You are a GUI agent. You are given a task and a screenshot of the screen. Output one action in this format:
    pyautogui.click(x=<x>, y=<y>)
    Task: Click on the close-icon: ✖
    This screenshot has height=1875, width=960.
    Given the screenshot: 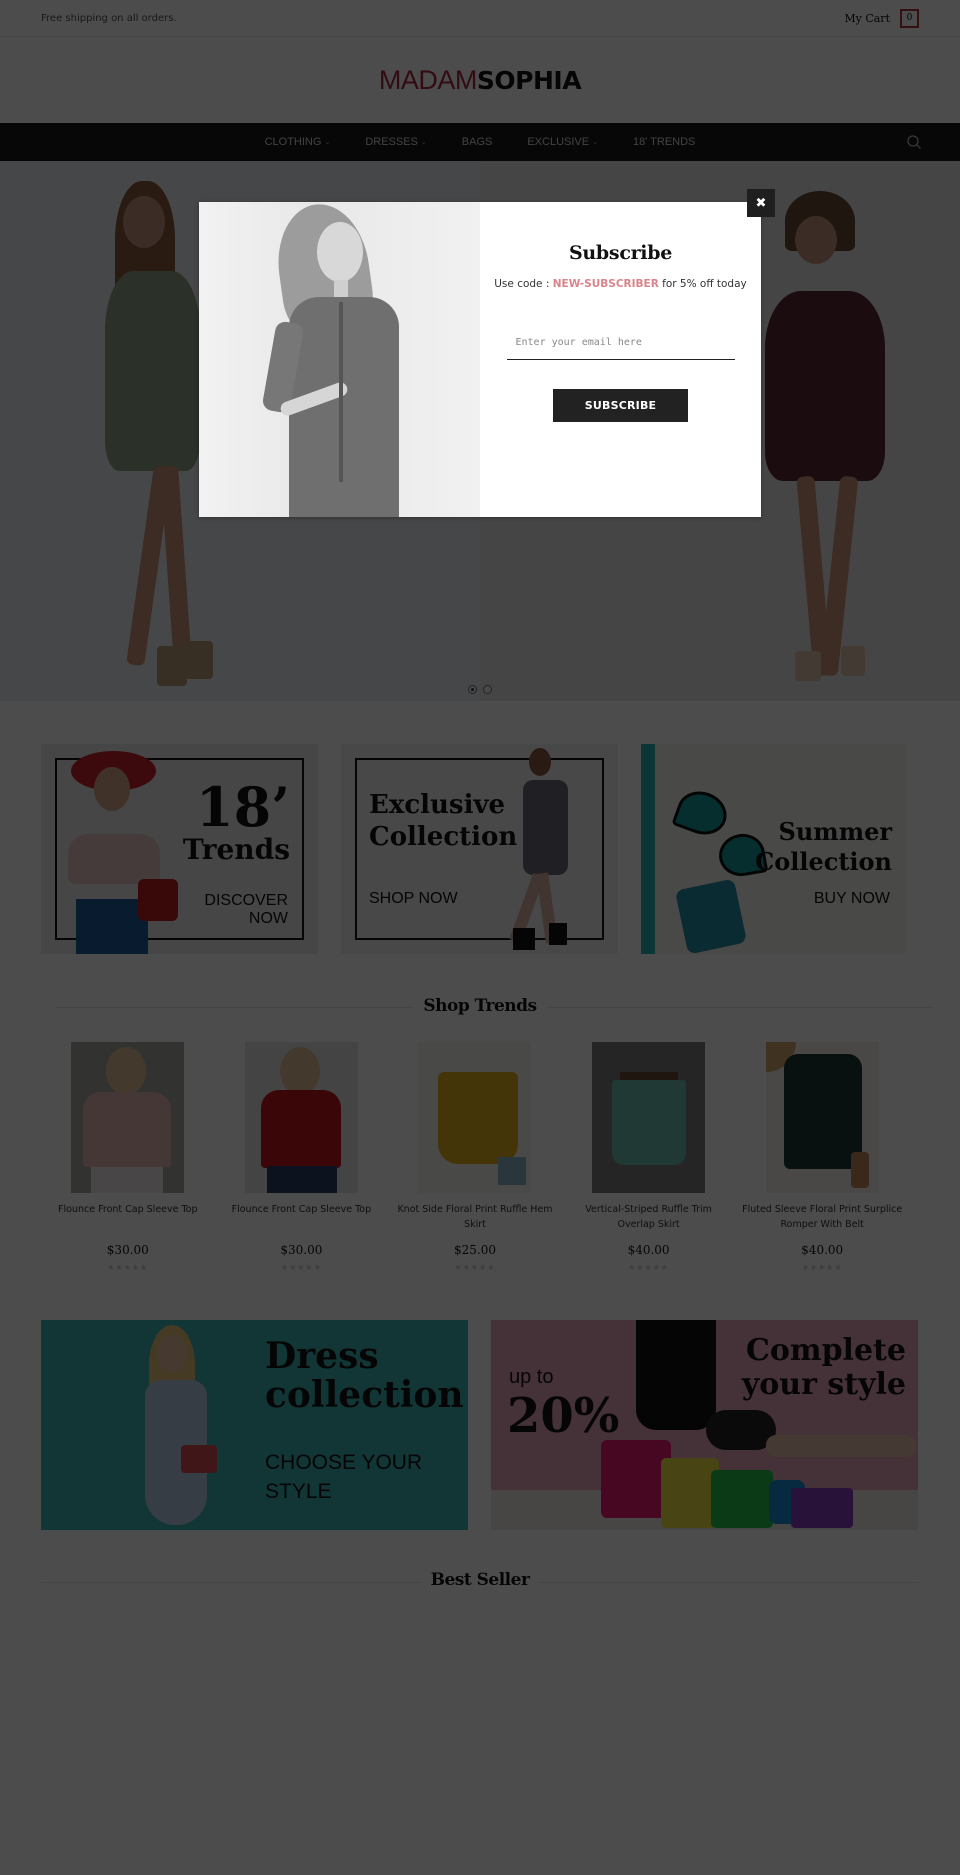 What is the action you would take?
    pyautogui.click(x=761, y=203)
    